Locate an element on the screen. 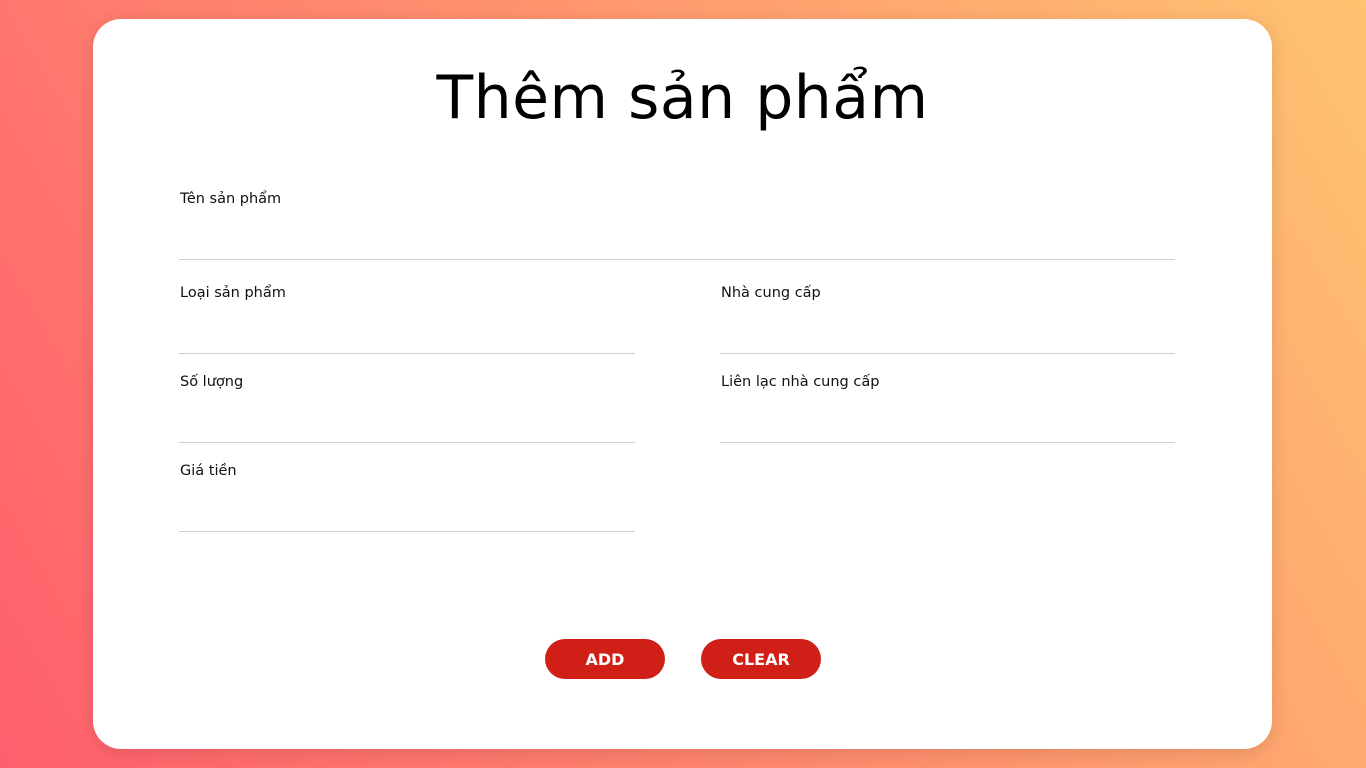 The width and height of the screenshot is (1366, 768). supplier-field: Nhà cung cấp is located at coordinates (947, 319).